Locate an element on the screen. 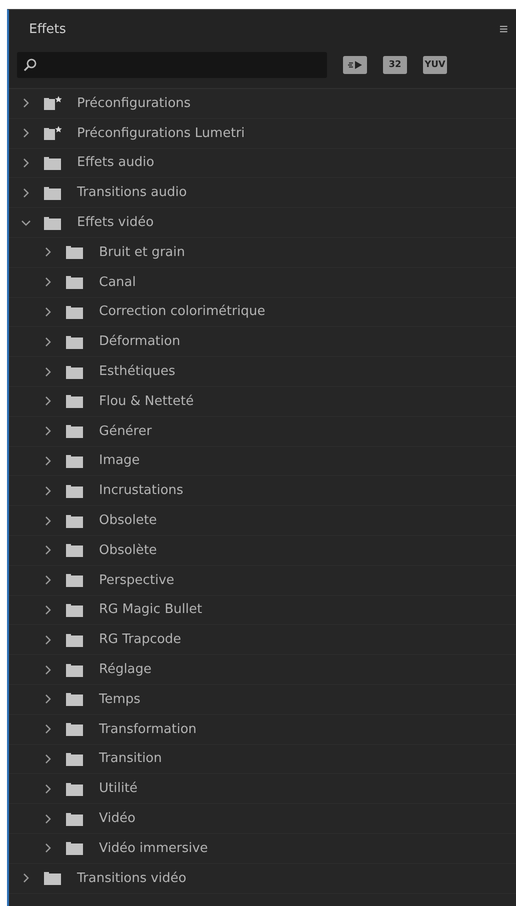 The width and height of the screenshot is (516, 906). accelerated-effects-button is located at coordinates (355, 65).